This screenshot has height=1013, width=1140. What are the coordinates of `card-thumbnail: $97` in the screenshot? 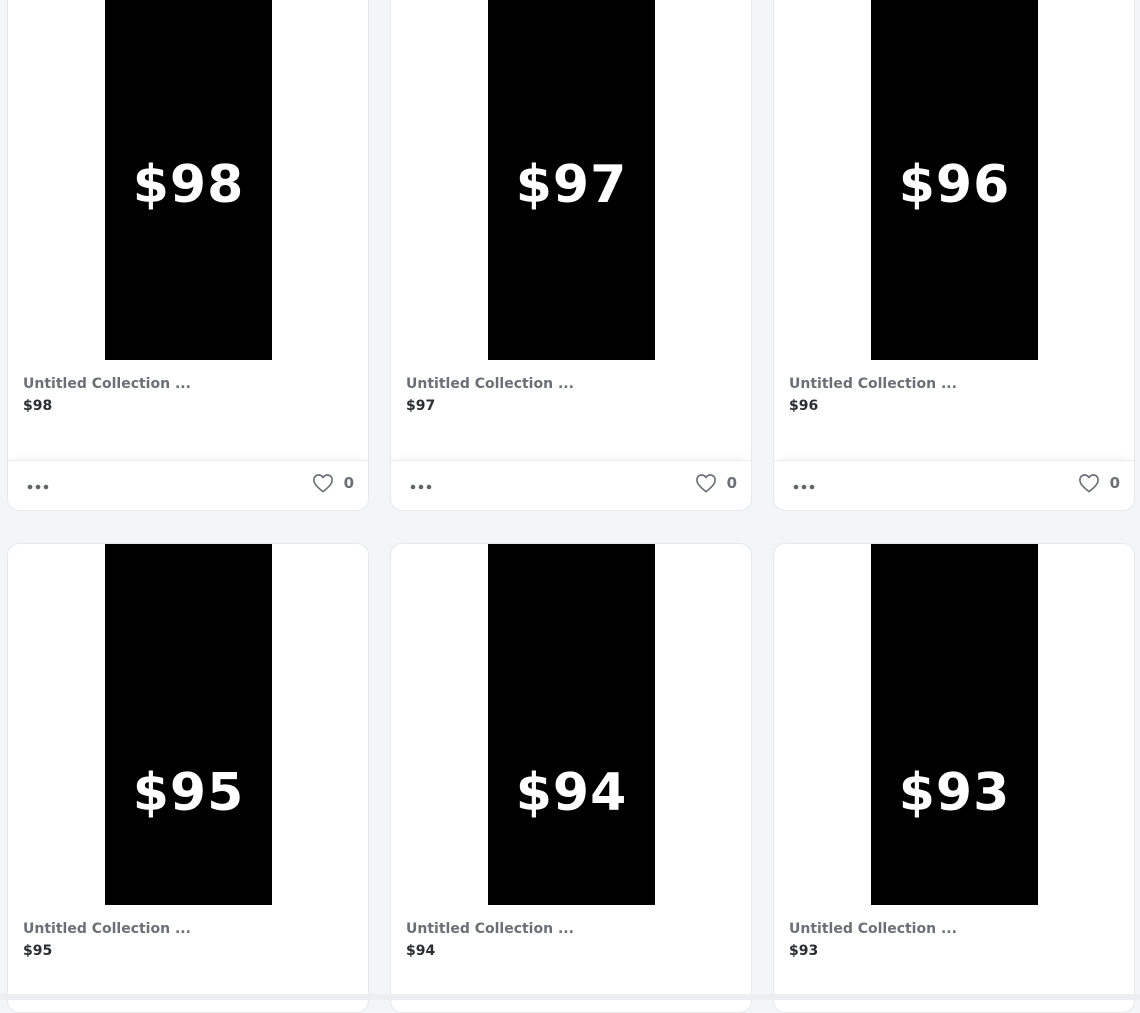 It's located at (571, 180).